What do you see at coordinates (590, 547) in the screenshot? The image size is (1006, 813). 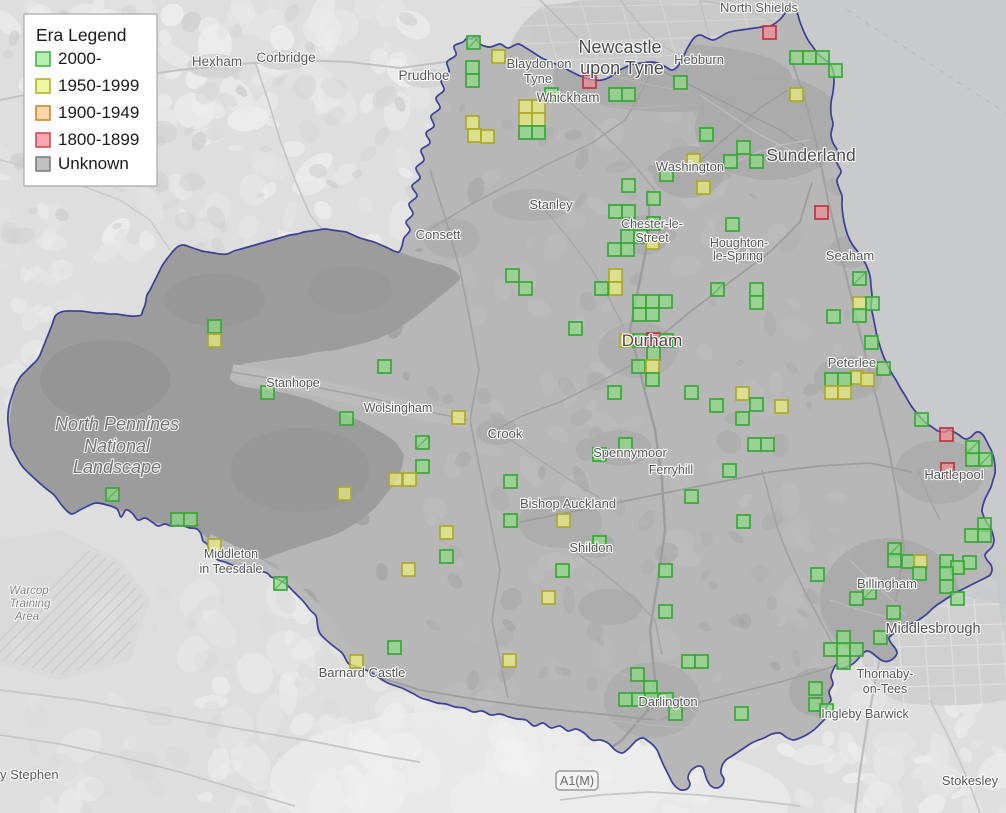 I see `svg-text: Shildon` at bounding box center [590, 547].